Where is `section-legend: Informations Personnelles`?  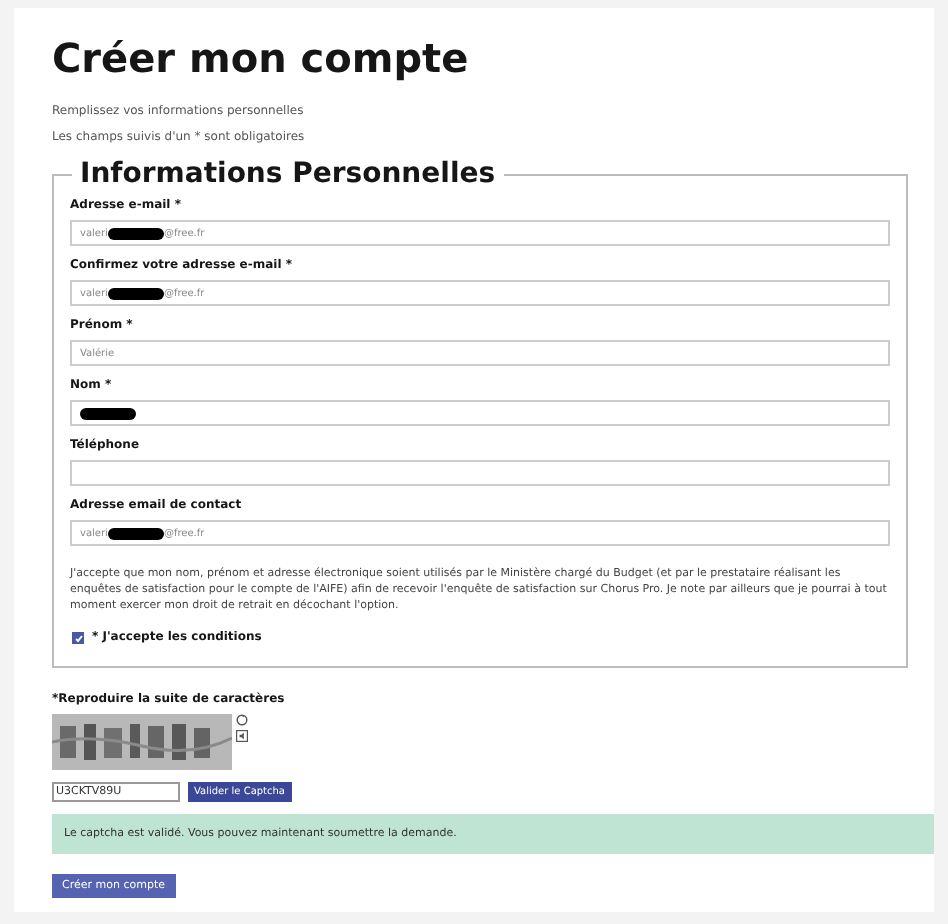
section-legend: Informations Personnelles is located at coordinates (288, 174).